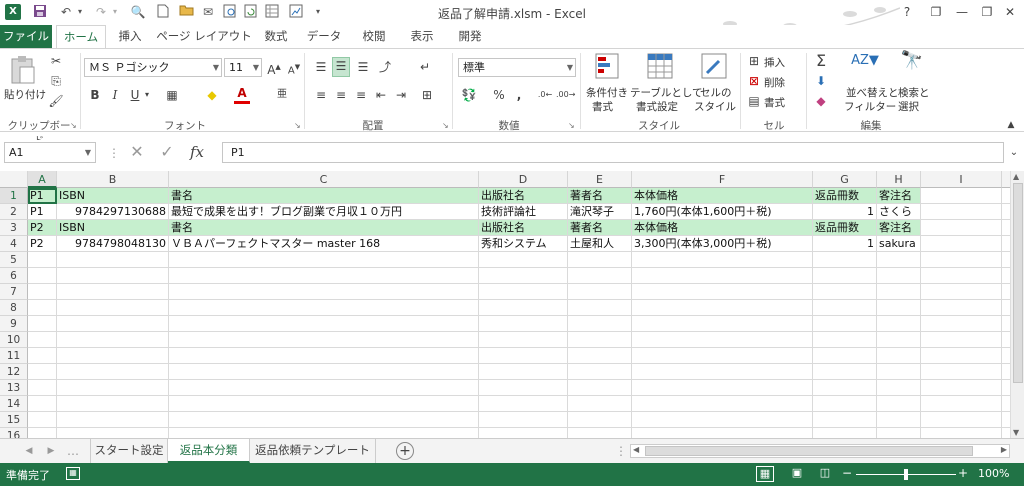 Image resolution: width=1024 pixels, height=486 pixels. Describe the element at coordinates (113, 212) in the screenshot. I see `cell: 9784297130688` at that location.